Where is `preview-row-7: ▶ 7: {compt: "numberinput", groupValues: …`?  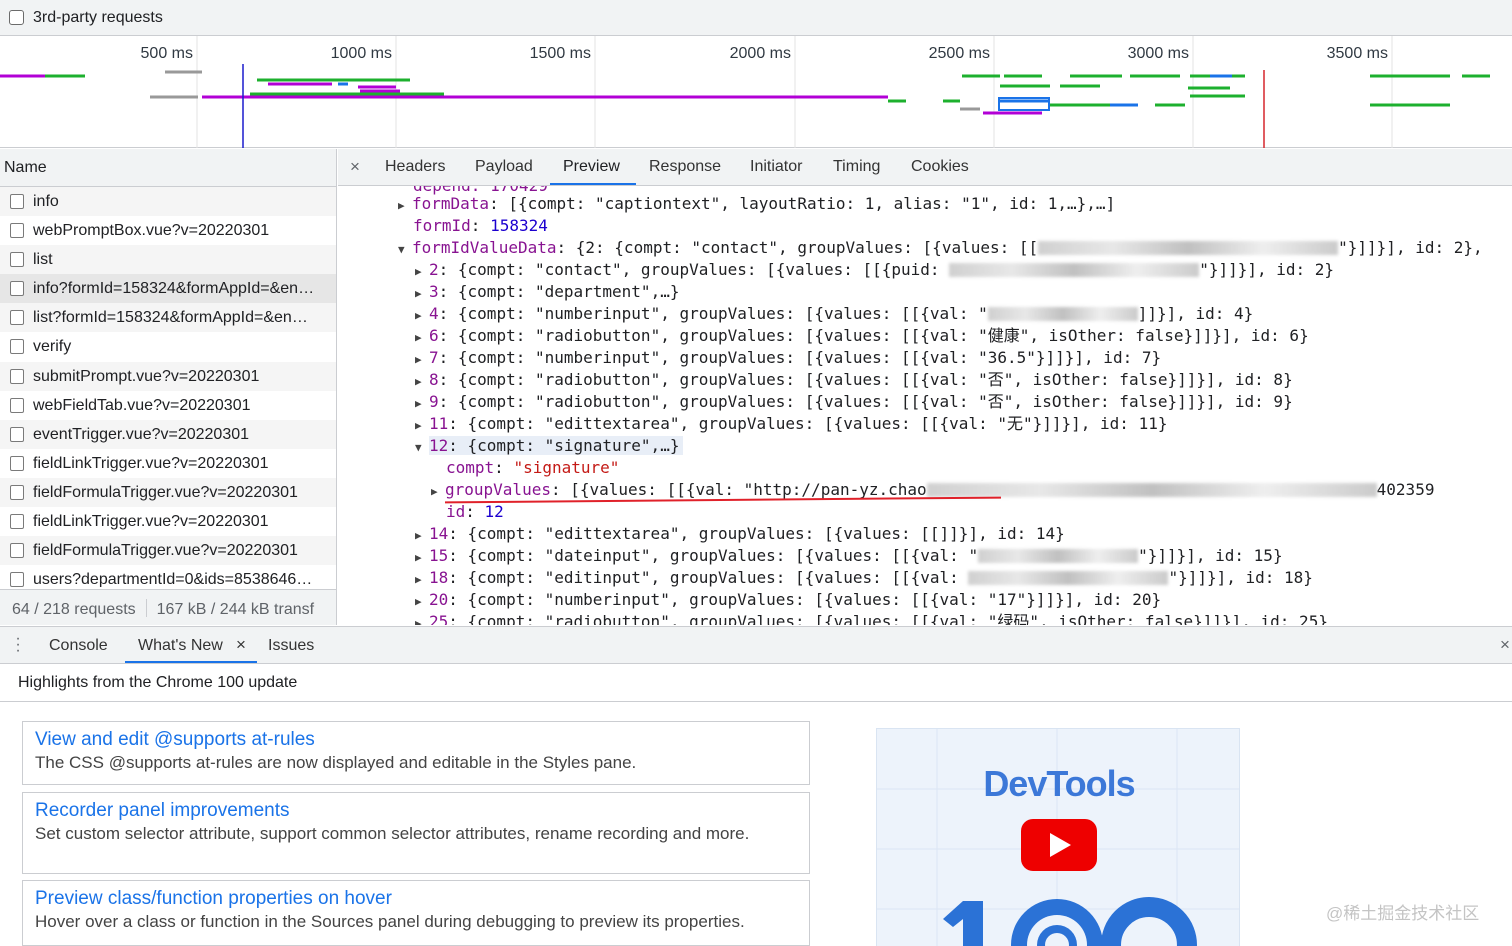
preview-row-7: ▶ 7: {compt: "numberinput", groupValues: … is located at coordinates (788, 358).